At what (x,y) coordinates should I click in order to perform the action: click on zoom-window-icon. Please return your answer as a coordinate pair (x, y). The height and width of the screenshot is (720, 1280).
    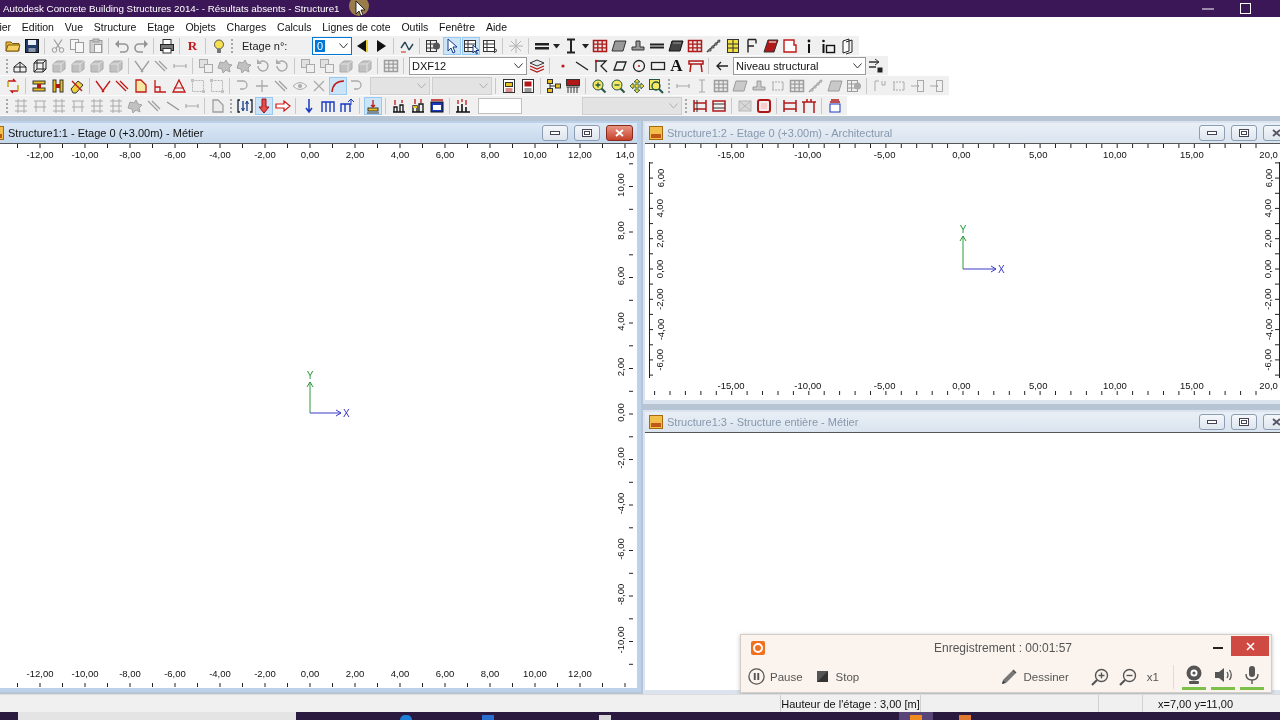
    Looking at the image, I should click on (655, 85).